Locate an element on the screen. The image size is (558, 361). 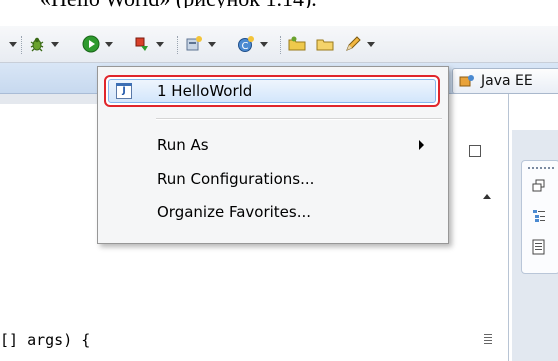
pencil-icon is located at coordinates (353, 44).